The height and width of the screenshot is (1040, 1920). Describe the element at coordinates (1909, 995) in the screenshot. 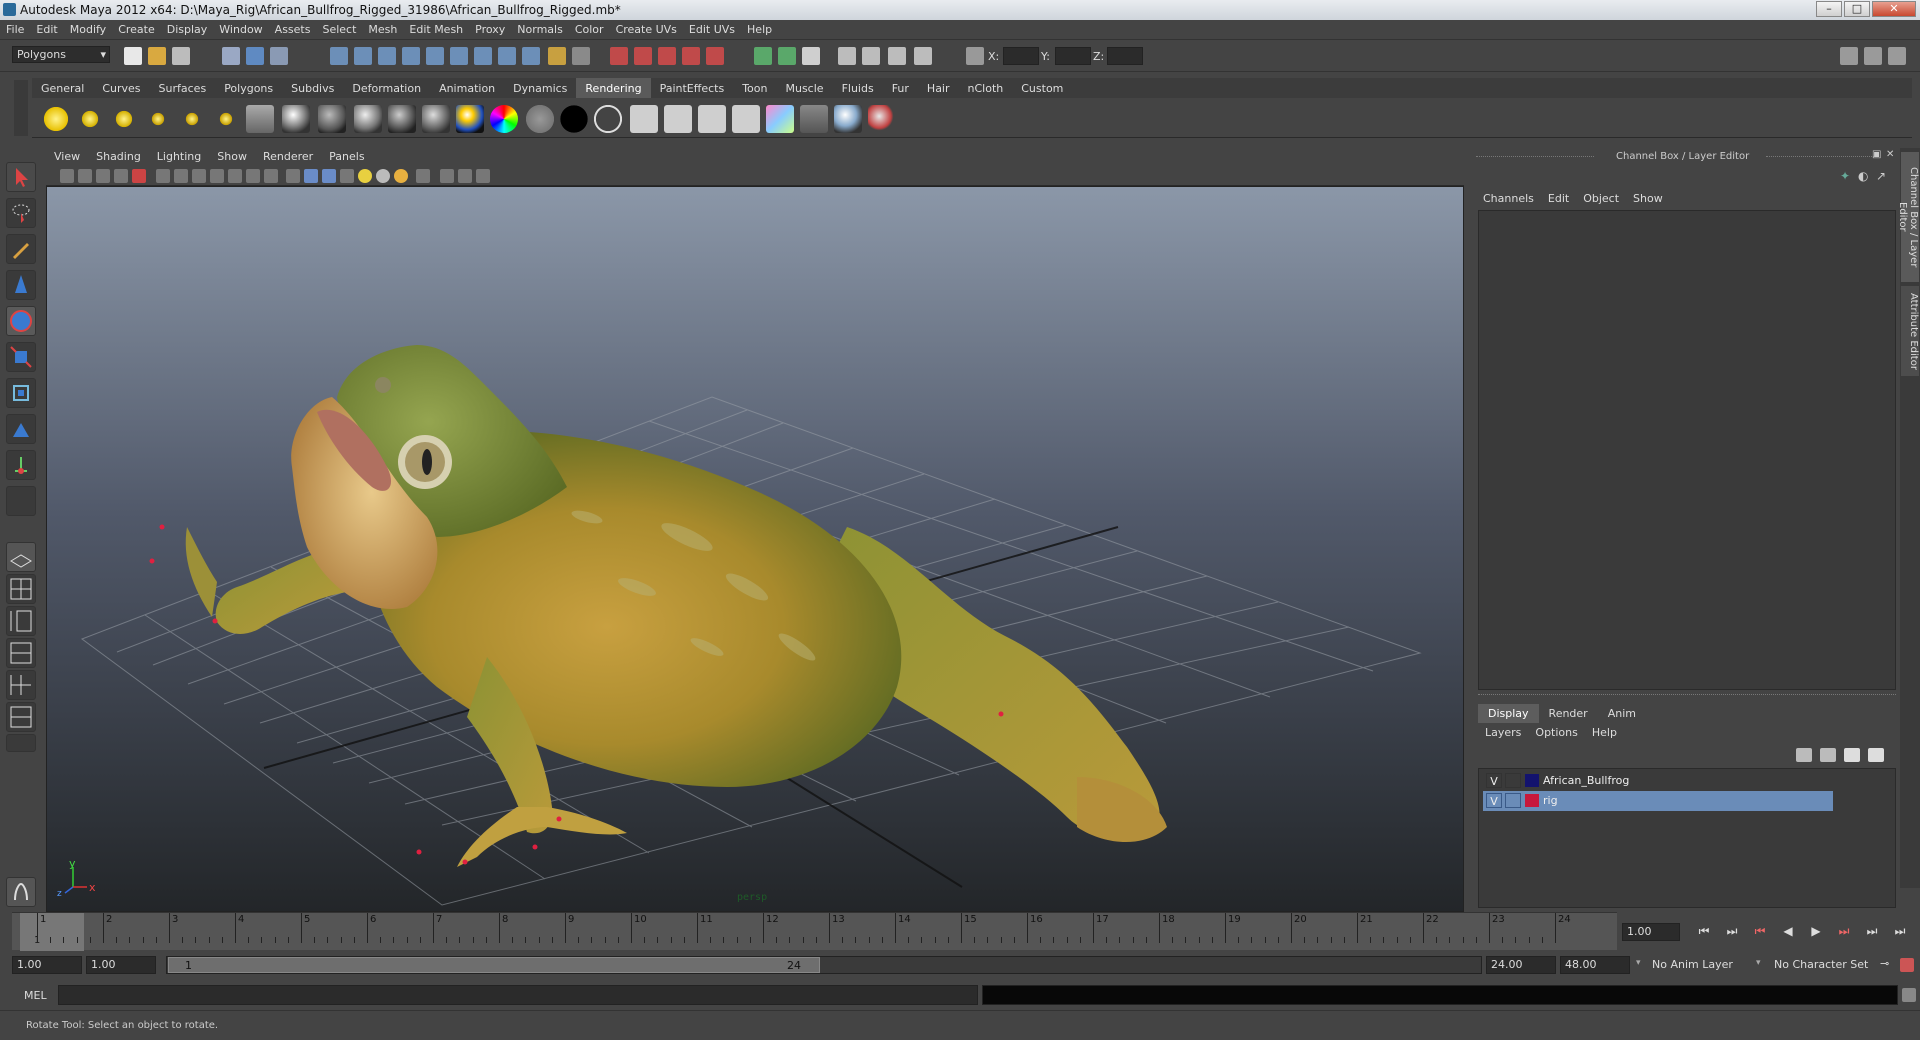

I see `script-editor-icon` at that location.